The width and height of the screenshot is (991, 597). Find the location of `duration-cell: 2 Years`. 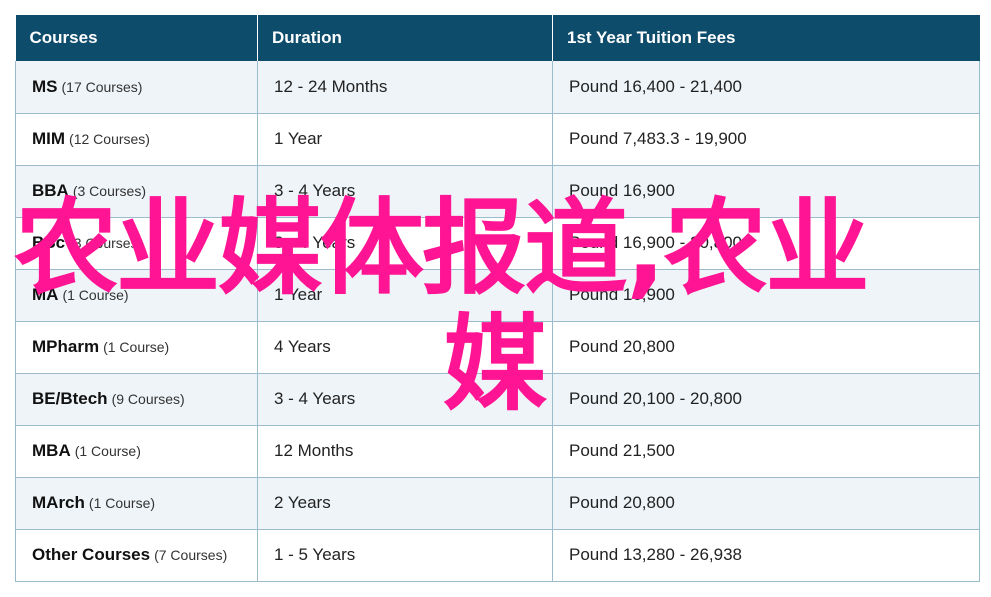

duration-cell: 2 Years is located at coordinates (405, 503).